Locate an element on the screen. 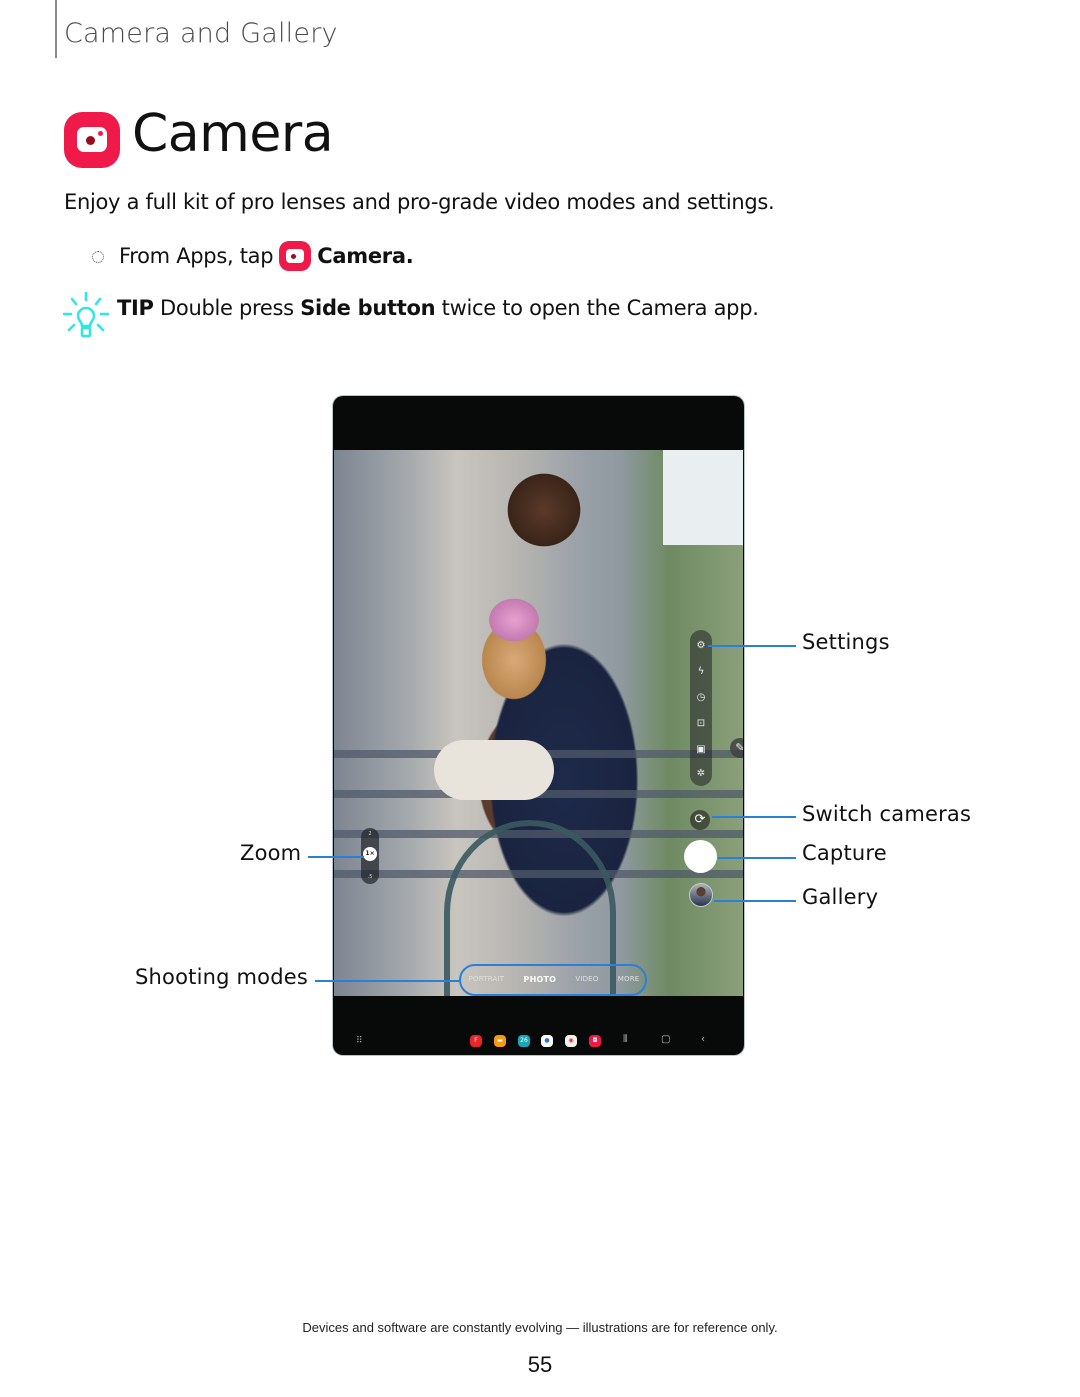 The image size is (1080, 1397). tip-bold: Side button is located at coordinates (368, 308).